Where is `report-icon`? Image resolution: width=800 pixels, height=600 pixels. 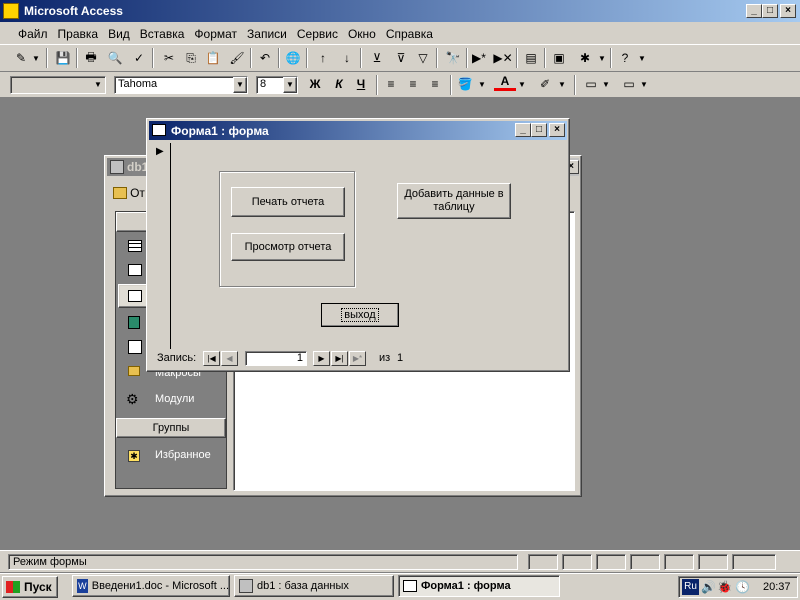
report-icon is located at coordinates (134, 322).